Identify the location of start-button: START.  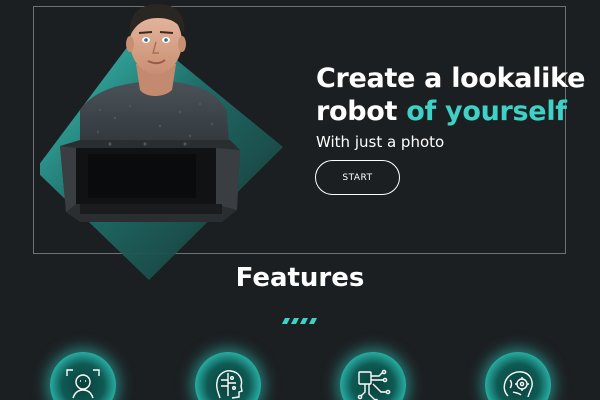
(357, 177).